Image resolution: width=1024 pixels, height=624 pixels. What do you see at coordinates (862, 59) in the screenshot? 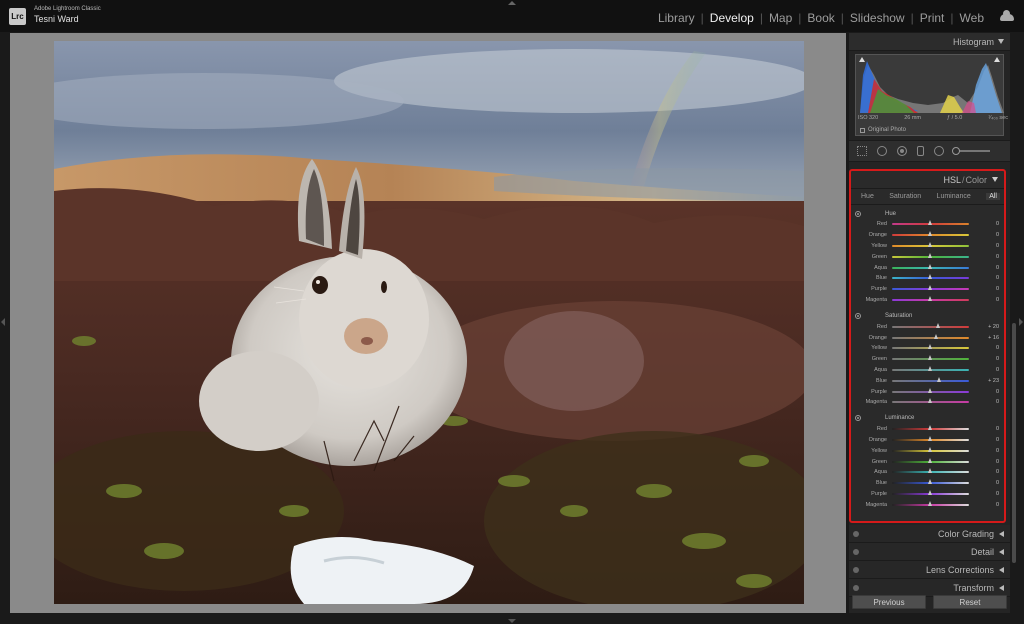
I see `shadow-clipping-icon` at bounding box center [862, 59].